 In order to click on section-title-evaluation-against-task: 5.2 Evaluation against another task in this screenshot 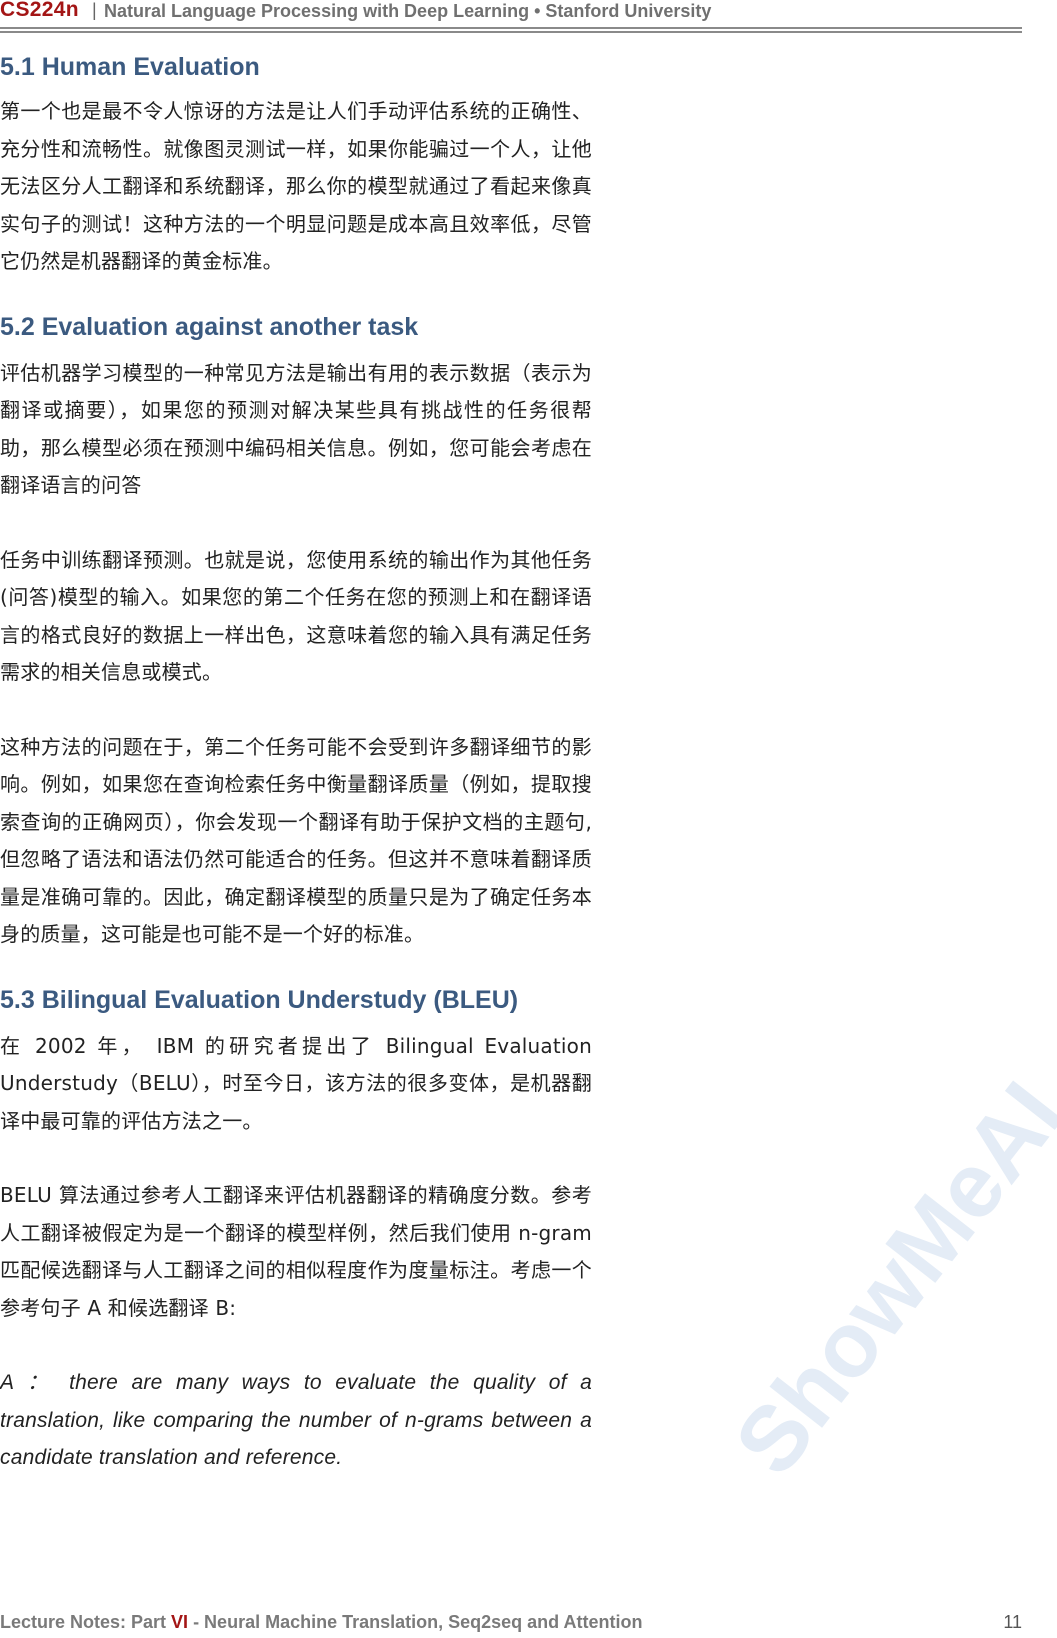, I will do `click(209, 326)`.